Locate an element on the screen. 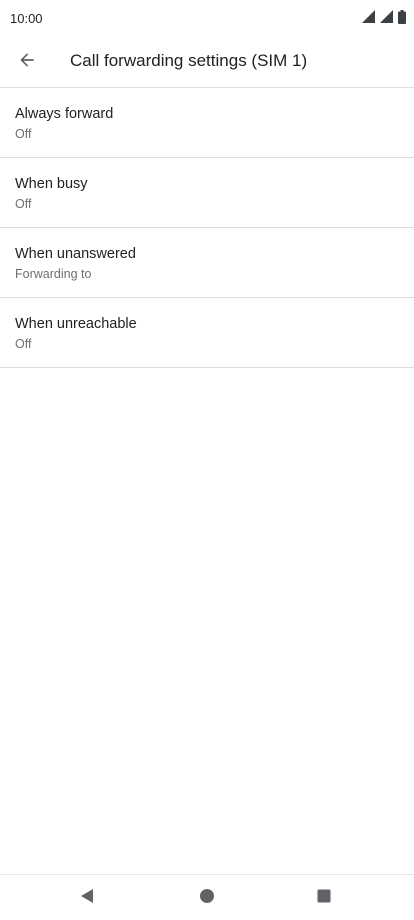  setting-title: When unanswered is located at coordinates (75, 254).